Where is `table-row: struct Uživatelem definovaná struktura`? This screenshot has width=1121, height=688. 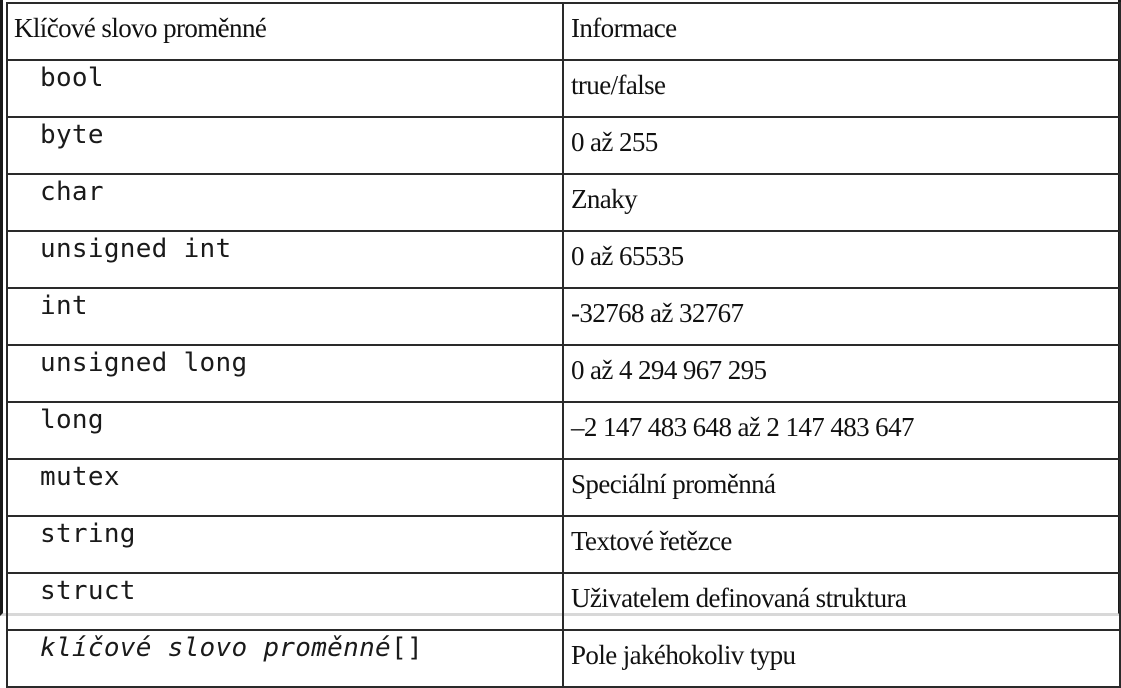 table-row: struct Uživatelem definovaná struktura is located at coordinates (563, 601).